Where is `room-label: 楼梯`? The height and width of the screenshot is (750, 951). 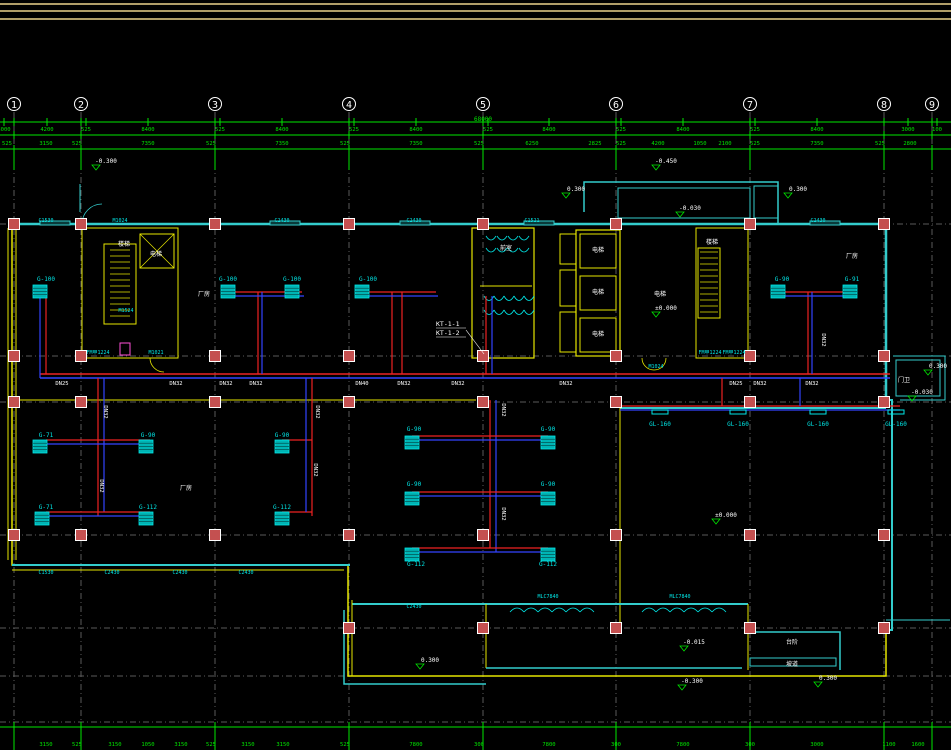
room-label: 楼梯 is located at coordinates (124, 244).